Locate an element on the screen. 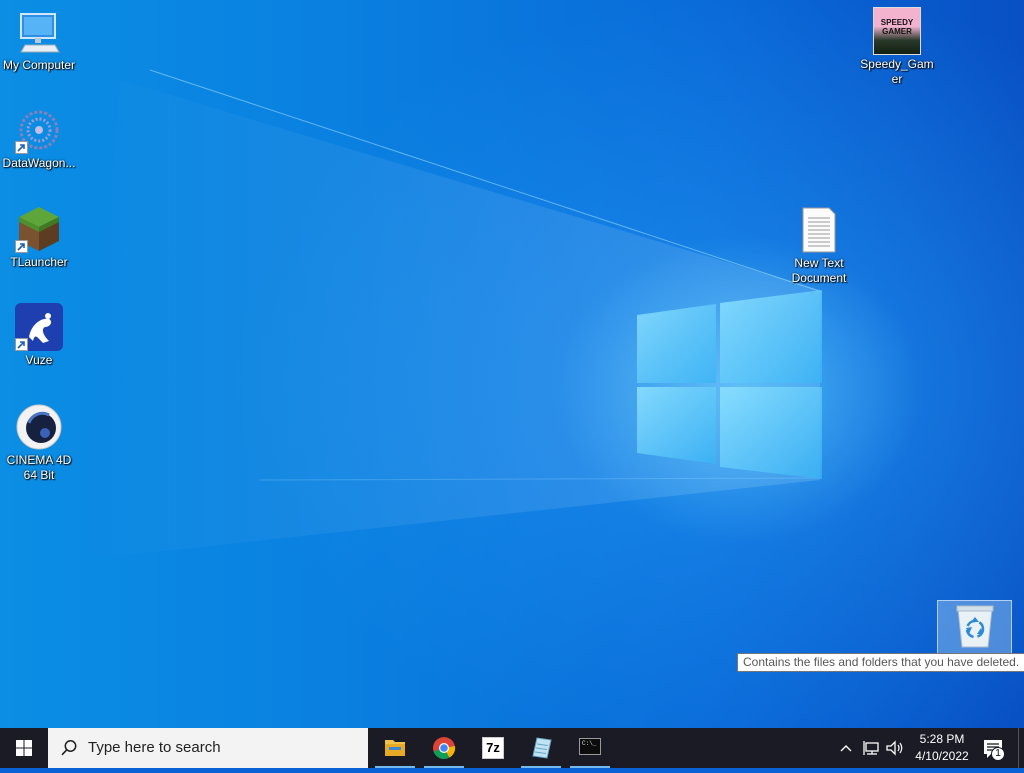 The height and width of the screenshot is (773, 1024). desktop-icon-label: TLauncher is located at coordinates (39, 262).